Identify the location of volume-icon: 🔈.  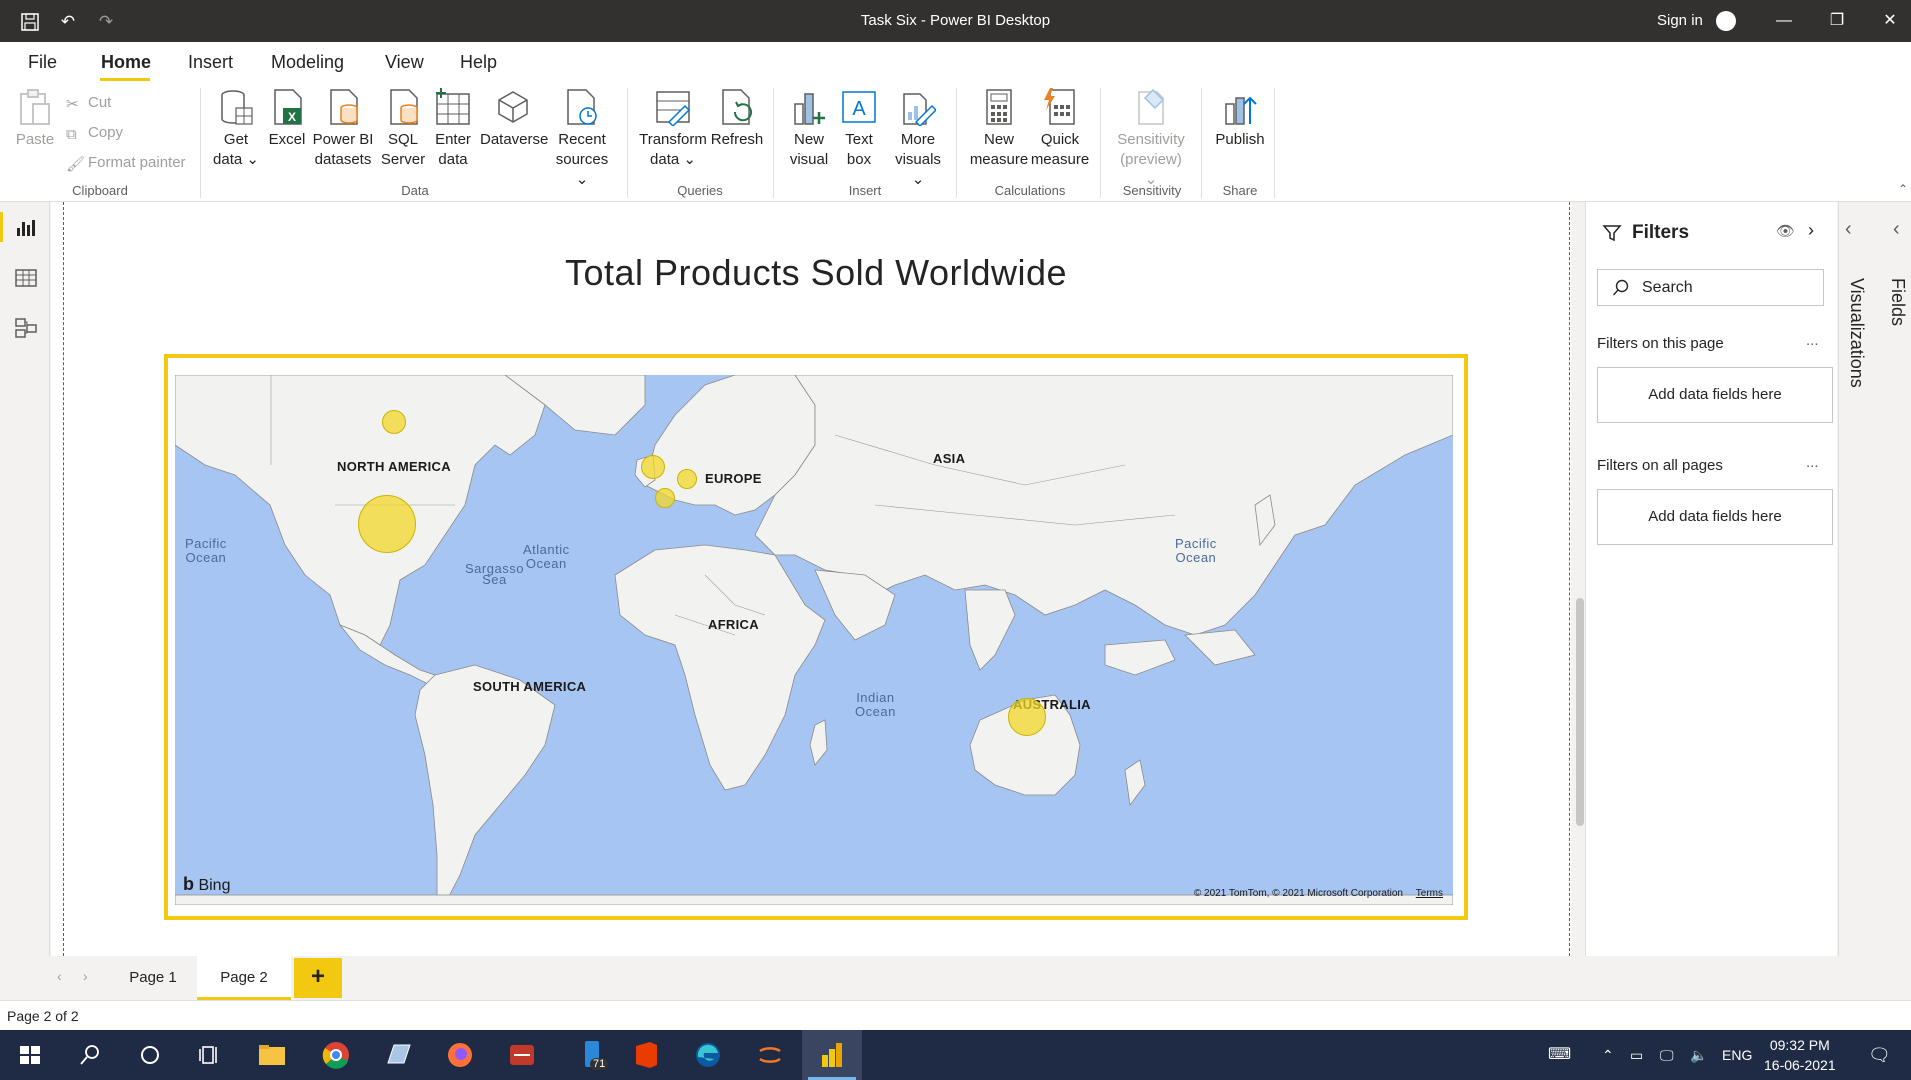
(1698, 1055).